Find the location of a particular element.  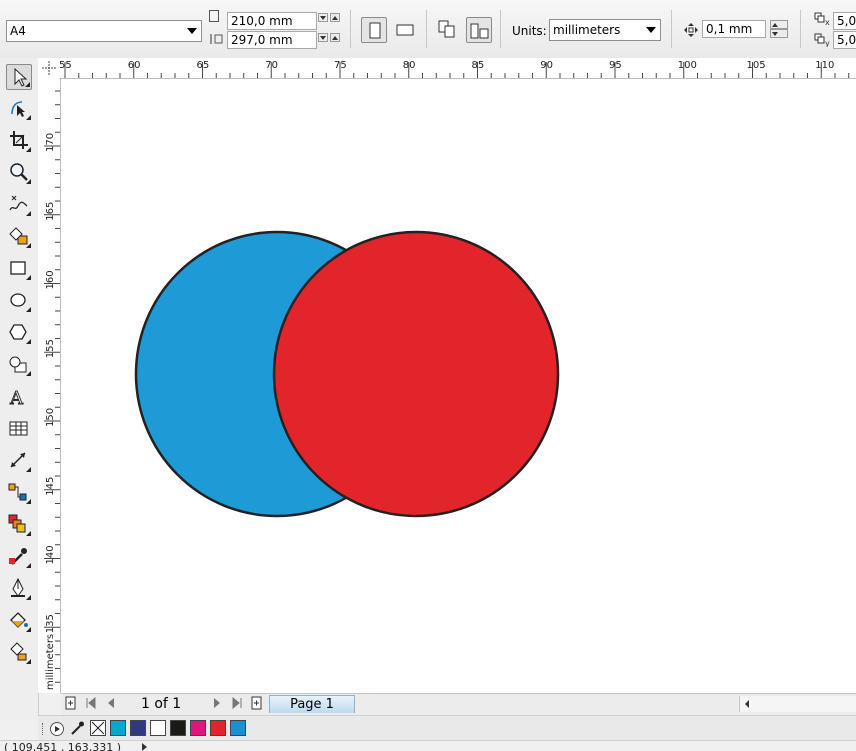

crop-tool-button is located at coordinates (19, 141).